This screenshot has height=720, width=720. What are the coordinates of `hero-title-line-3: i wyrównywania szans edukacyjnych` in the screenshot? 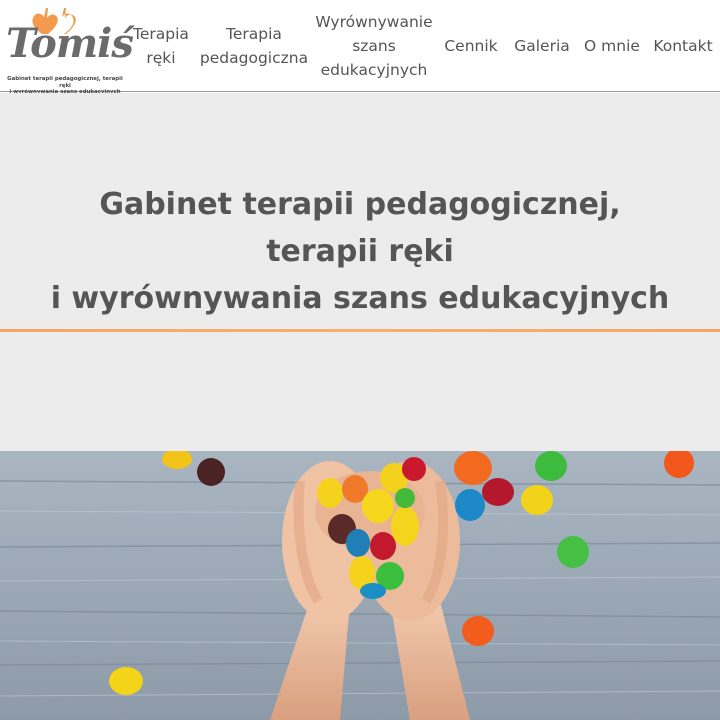 It's located at (360, 298).